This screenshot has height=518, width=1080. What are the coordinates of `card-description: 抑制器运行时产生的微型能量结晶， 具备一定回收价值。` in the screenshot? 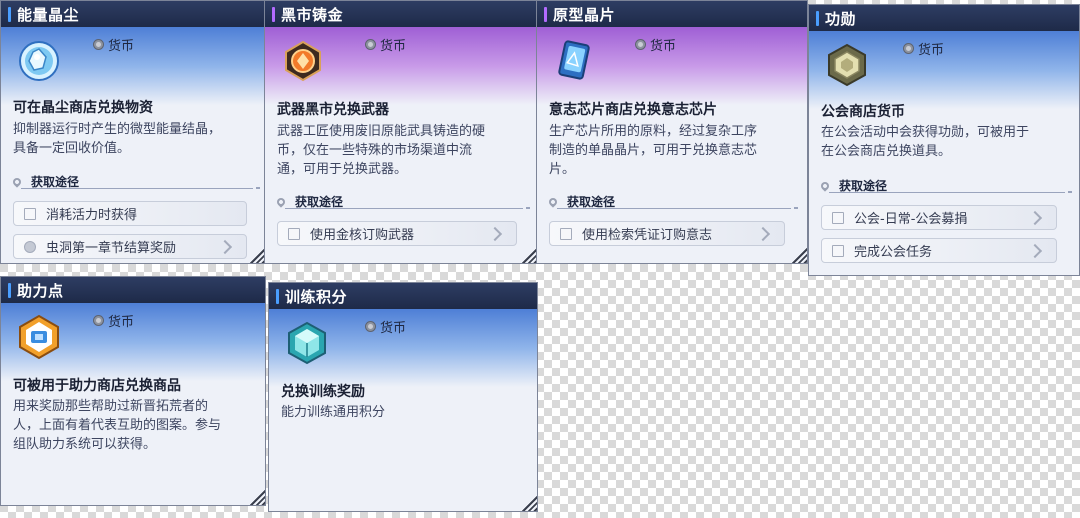 It's located at (117, 139).